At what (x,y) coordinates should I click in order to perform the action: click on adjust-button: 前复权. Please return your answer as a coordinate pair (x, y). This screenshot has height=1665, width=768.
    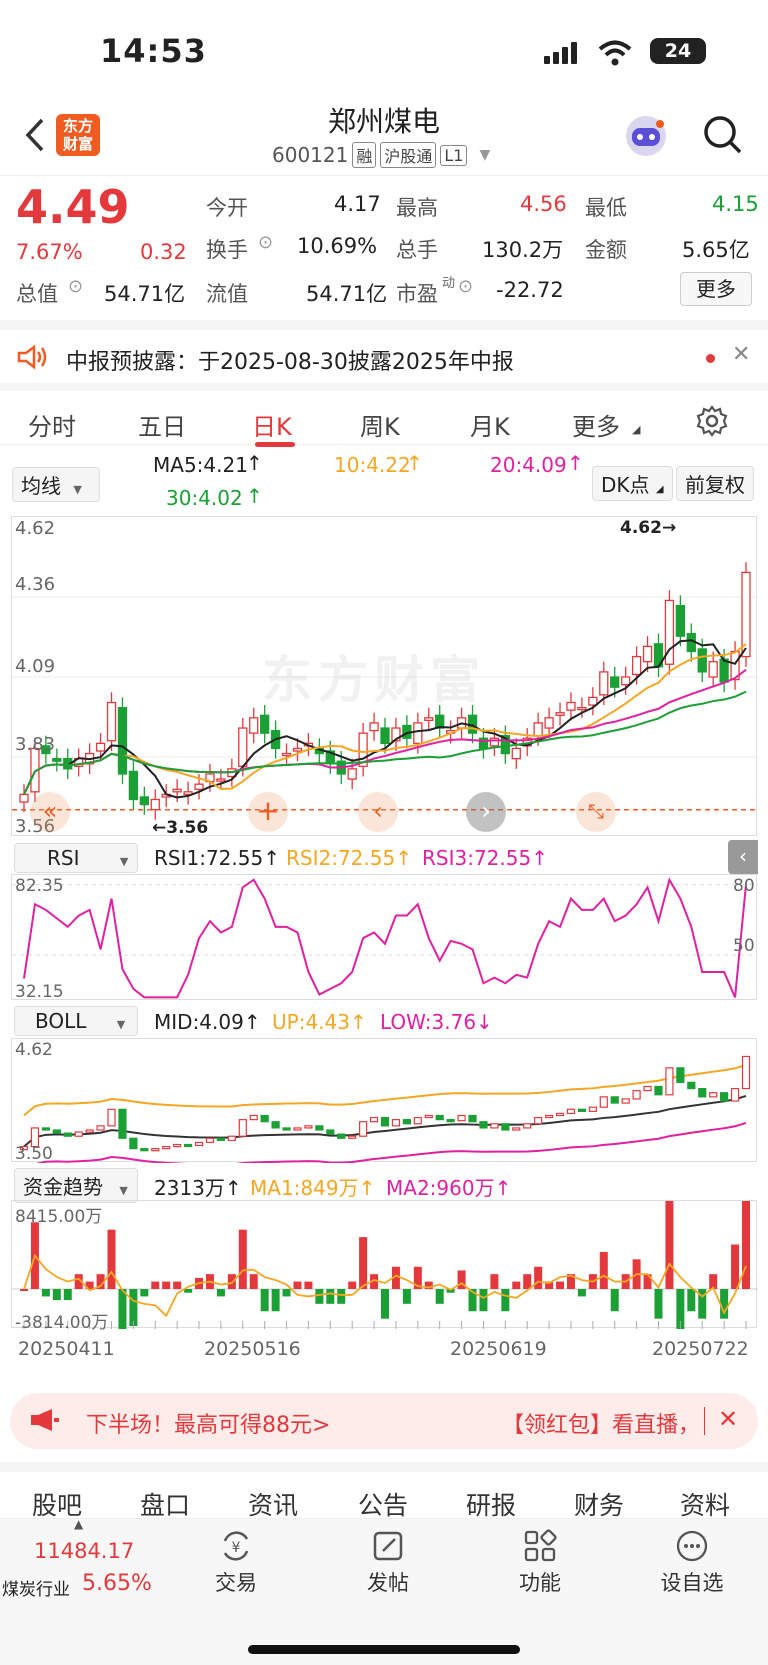
    Looking at the image, I should click on (715, 483).